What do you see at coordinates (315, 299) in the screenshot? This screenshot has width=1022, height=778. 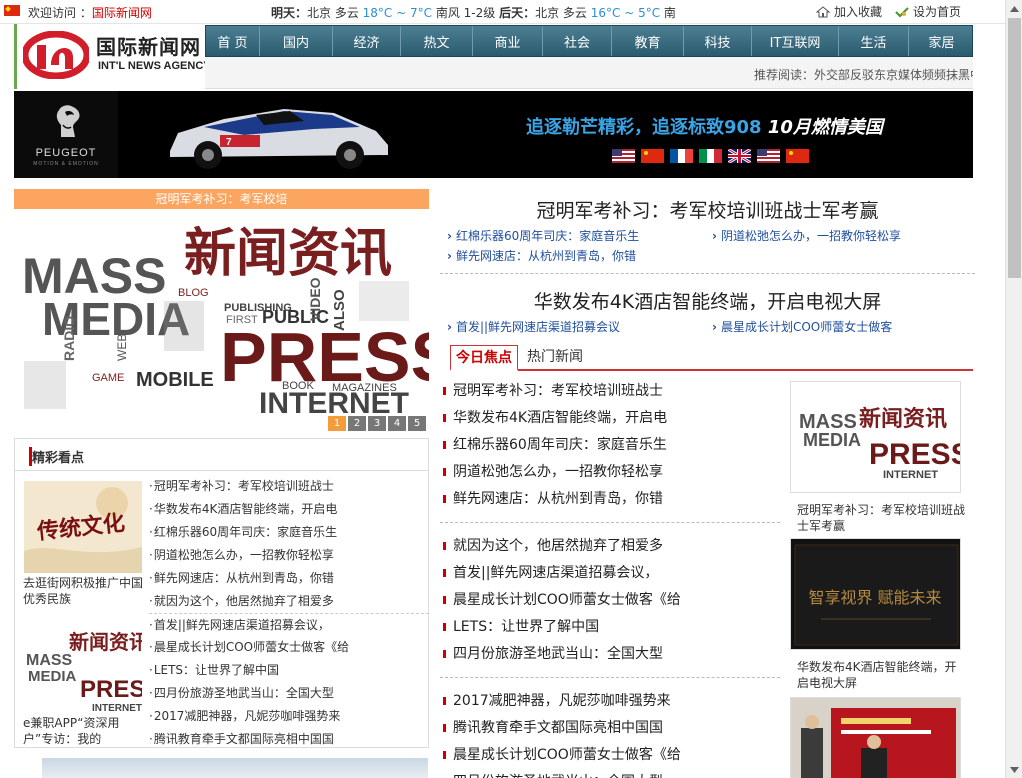 I see `word-video: VIDEO` at bounding box center [315, 299].